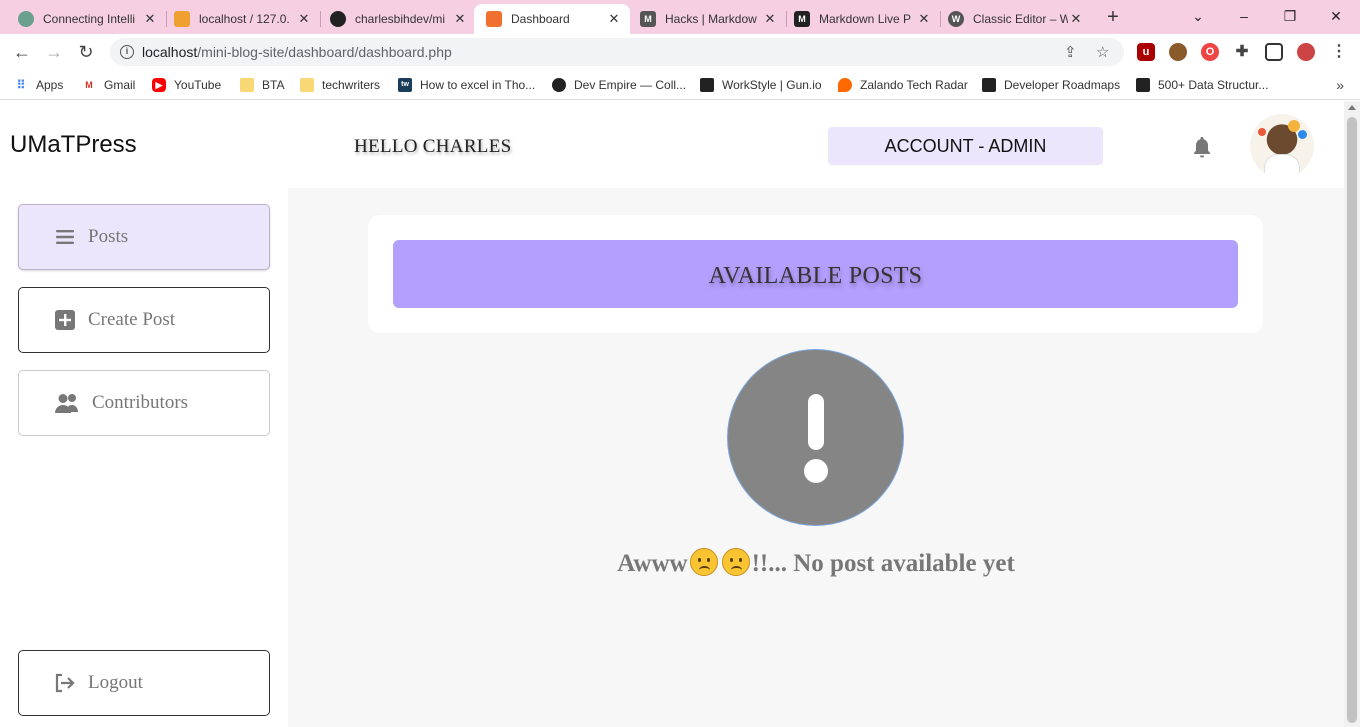  What do you see at coordinates (1198, 16) in the screenshot?
I see `tab-search-icon: ⌄` at bounding box center [1198, 16].